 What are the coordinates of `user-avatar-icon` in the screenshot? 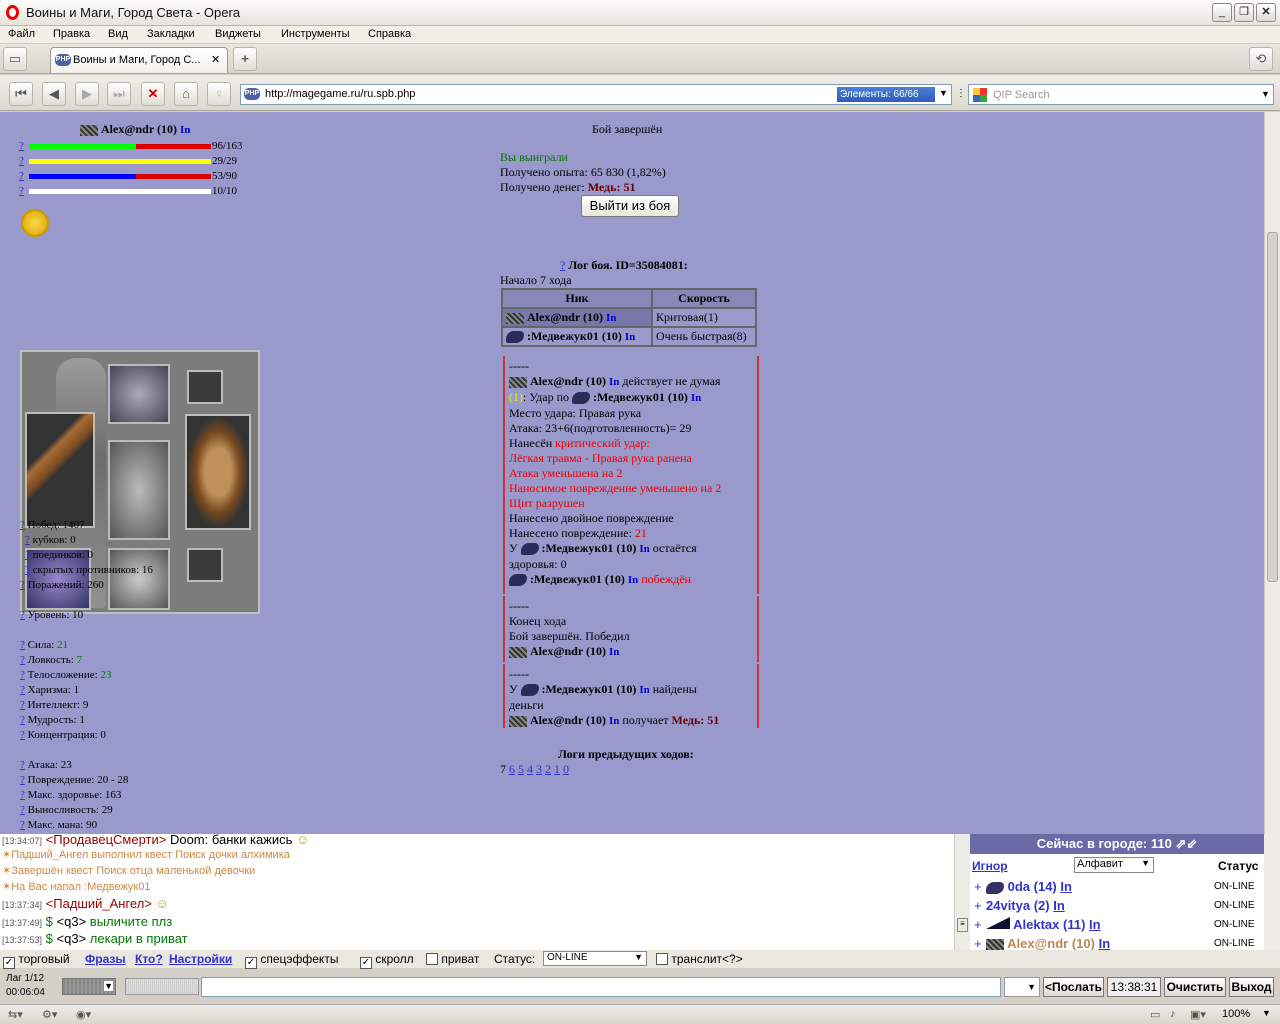 It's located at (995, 887).